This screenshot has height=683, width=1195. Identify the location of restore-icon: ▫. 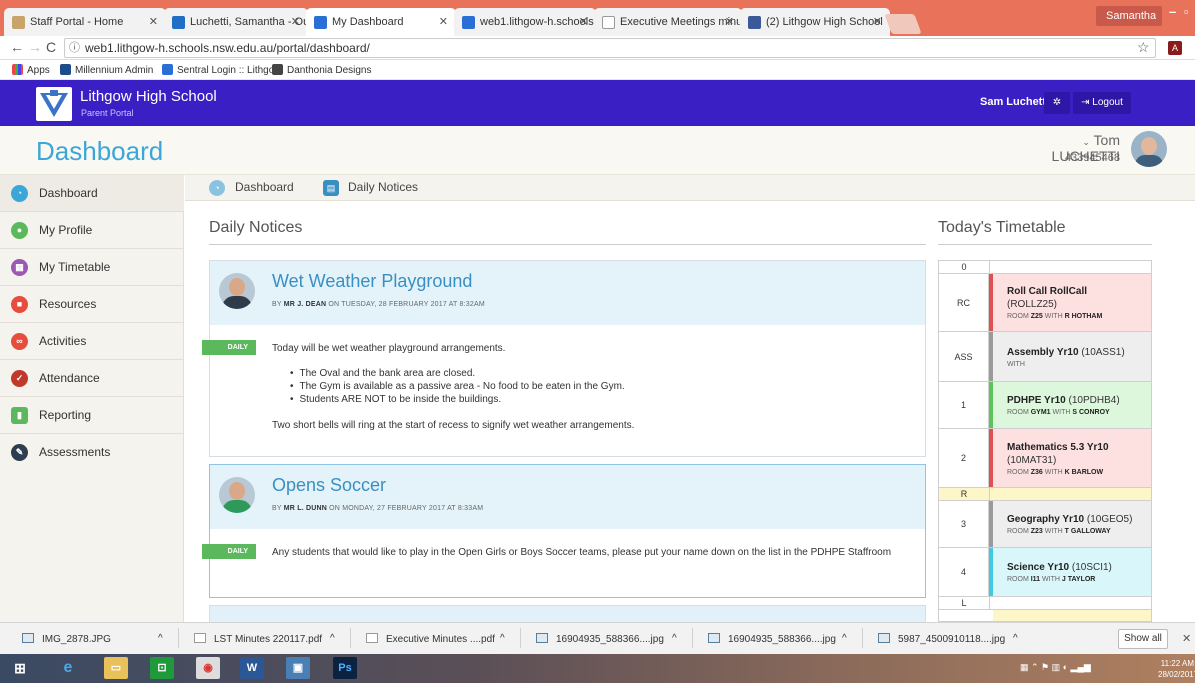
(1186, 11).